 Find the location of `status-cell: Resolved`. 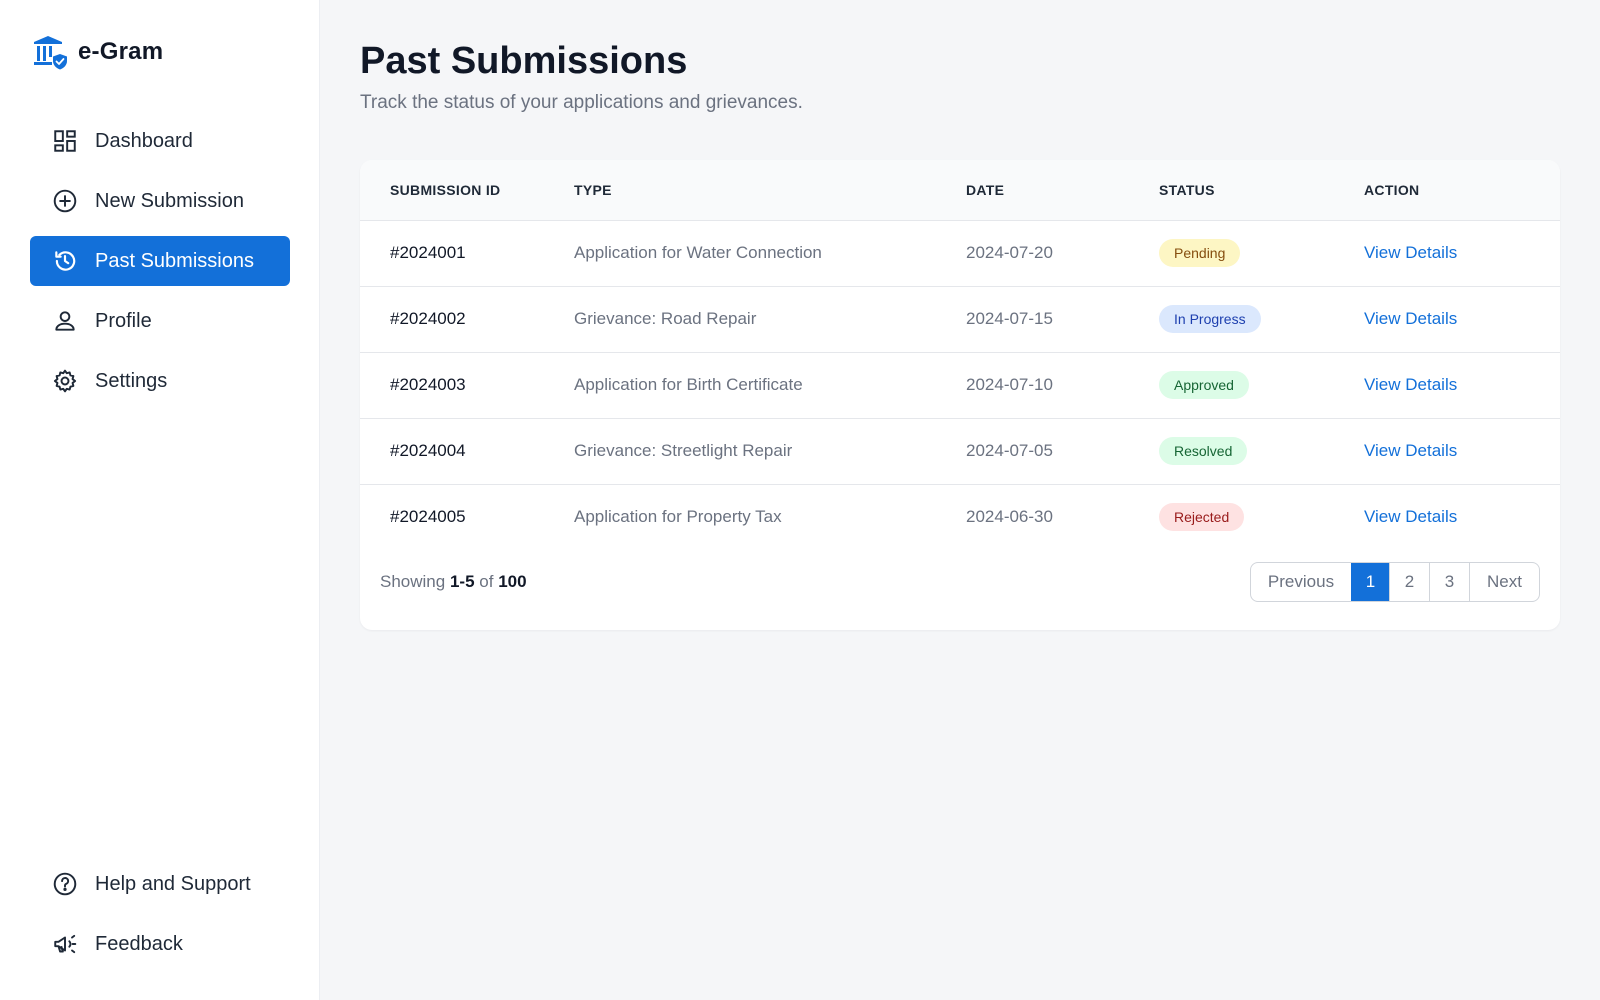

status-cell: Resolved is located at coordinates (1261, 451).